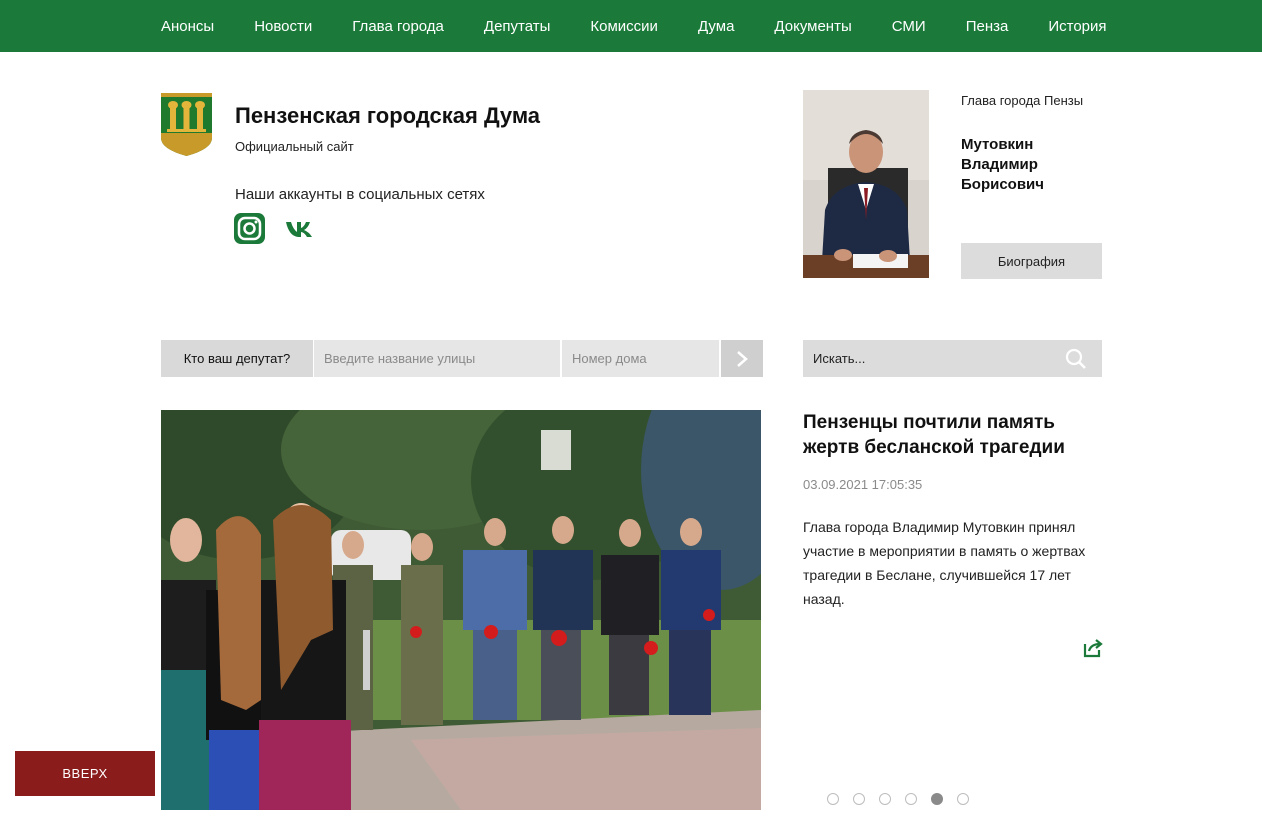  I want to click on site-title: Пензенская городская Дума, so click(387, 116).